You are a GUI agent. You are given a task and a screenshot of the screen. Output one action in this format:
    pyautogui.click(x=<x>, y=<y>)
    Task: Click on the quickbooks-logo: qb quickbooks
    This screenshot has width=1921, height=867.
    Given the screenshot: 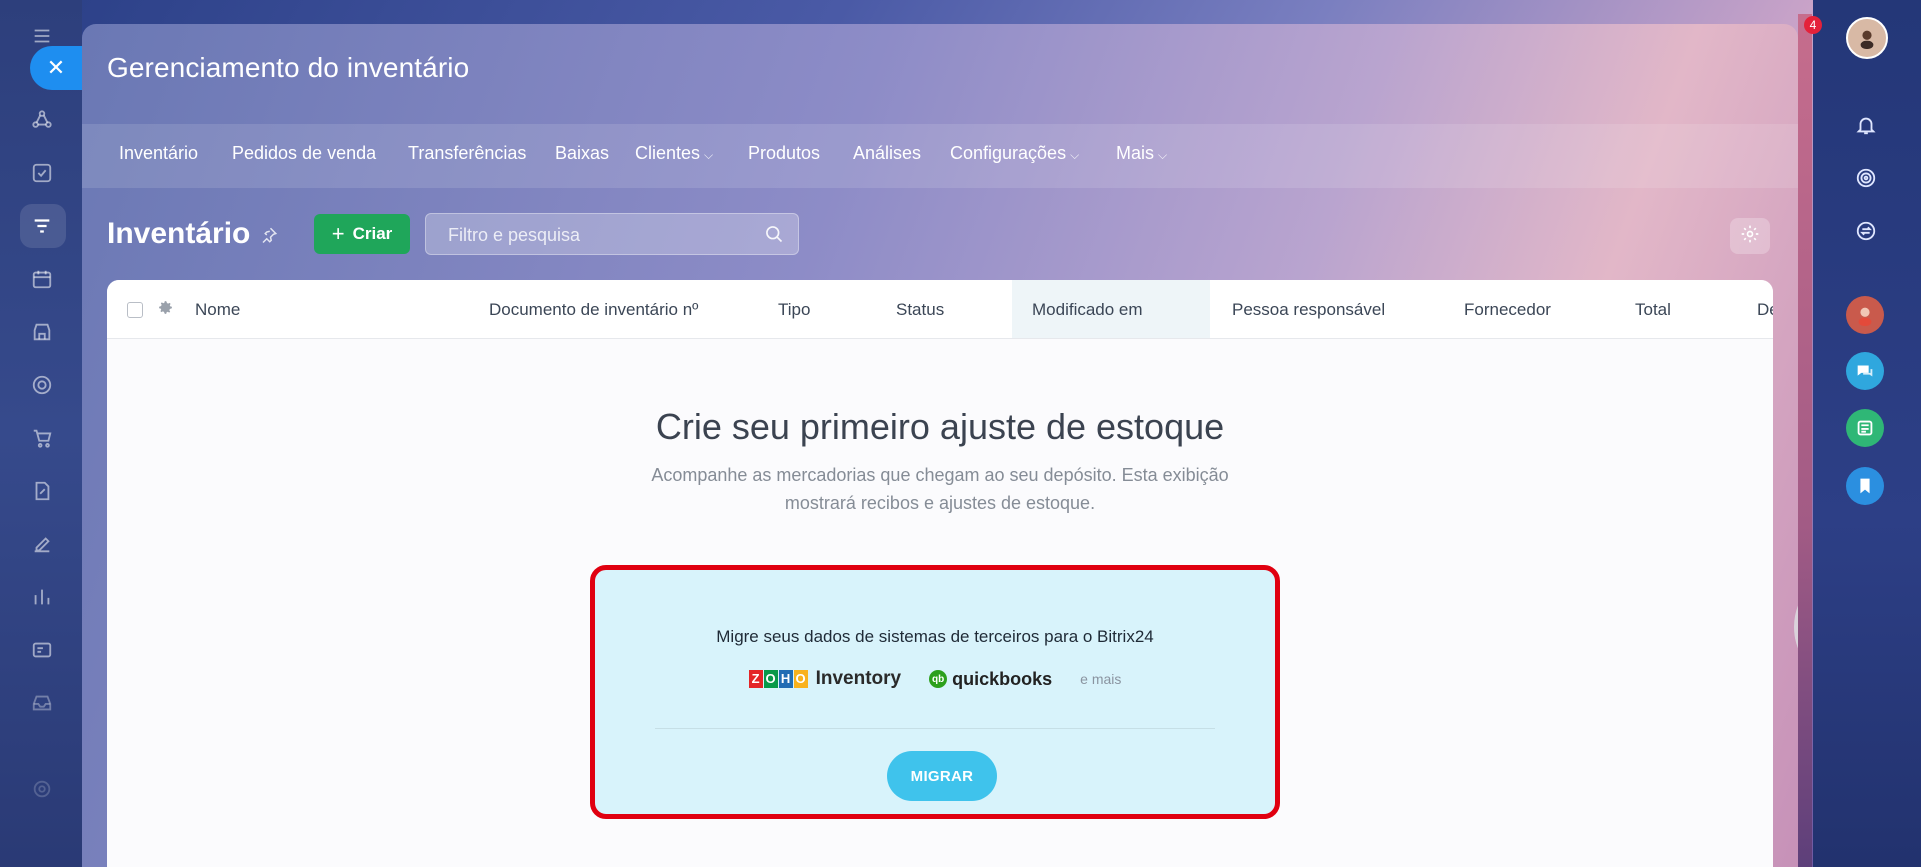 What is the action you would take?
    pyautogui.click(x=990, y=679)
    